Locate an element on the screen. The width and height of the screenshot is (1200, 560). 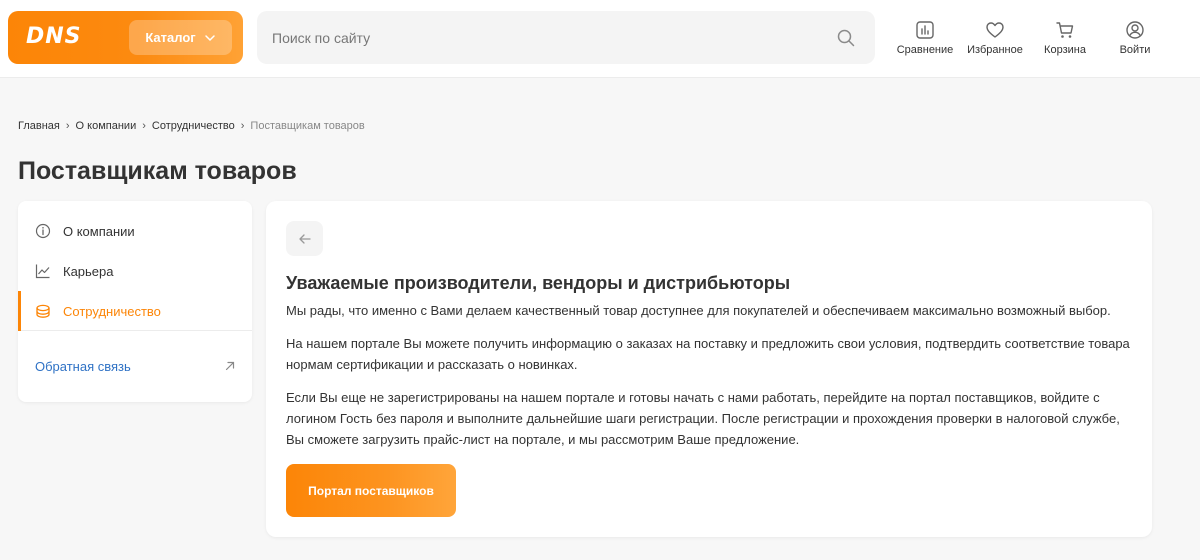
breadcrumb-cooperation: Сотрудничество is located at coordinates (193, 126).